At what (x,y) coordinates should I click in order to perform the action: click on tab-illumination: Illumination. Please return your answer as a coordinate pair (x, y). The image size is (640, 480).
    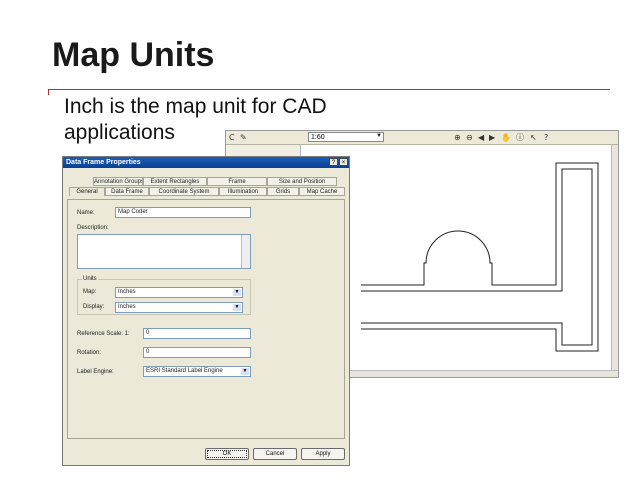
    Looking at the image, I should click on (243, 191).